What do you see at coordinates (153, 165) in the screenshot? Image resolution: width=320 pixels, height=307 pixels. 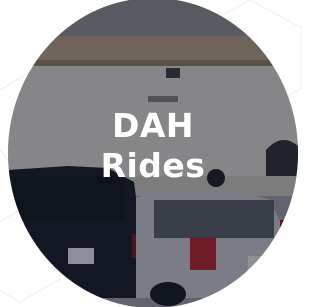 I see `title-line-2: Rides` at bounding box center [153, 165].